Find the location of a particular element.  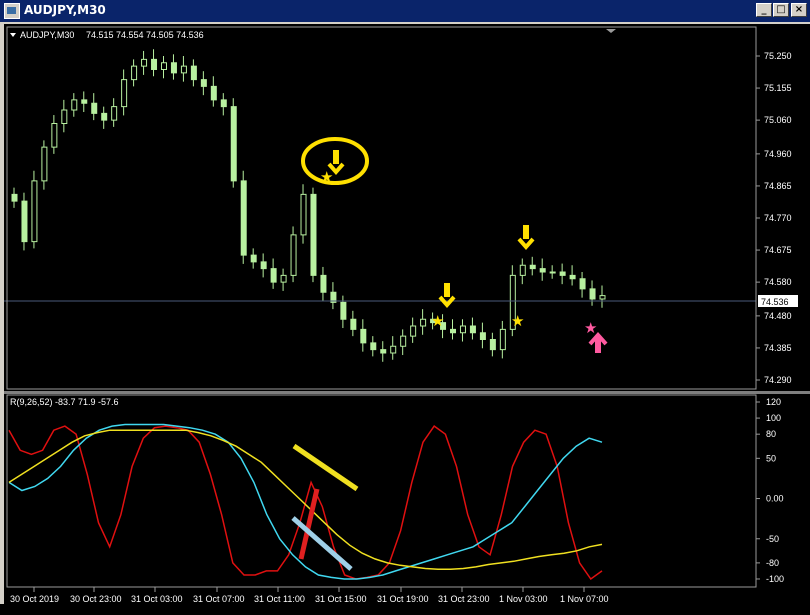

status-strip is located at coordinates (405, 609).